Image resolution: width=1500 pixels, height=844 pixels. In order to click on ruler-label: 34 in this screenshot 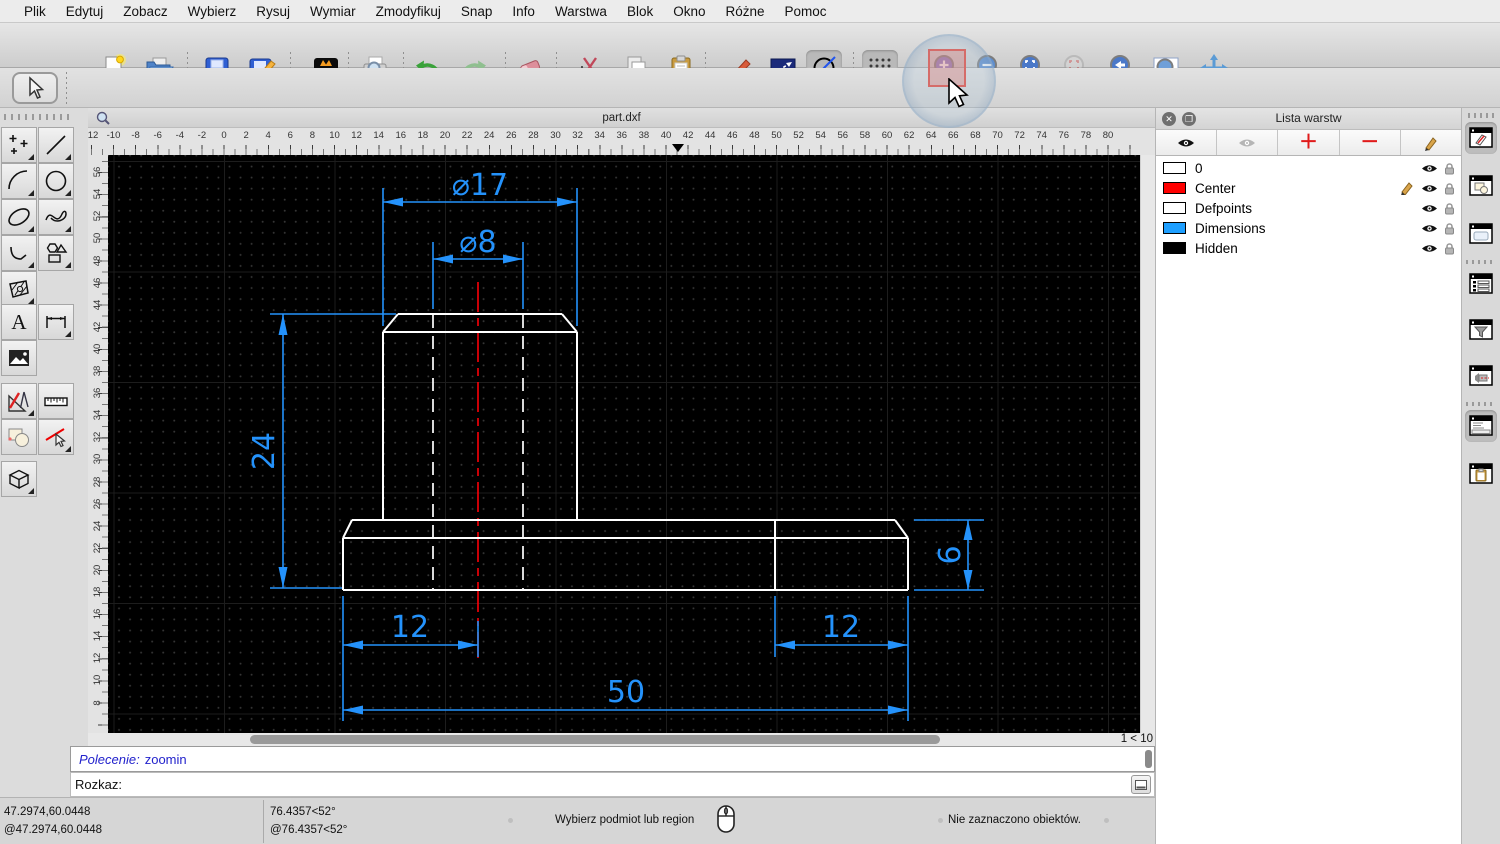, I will do `click(599, 135)`.